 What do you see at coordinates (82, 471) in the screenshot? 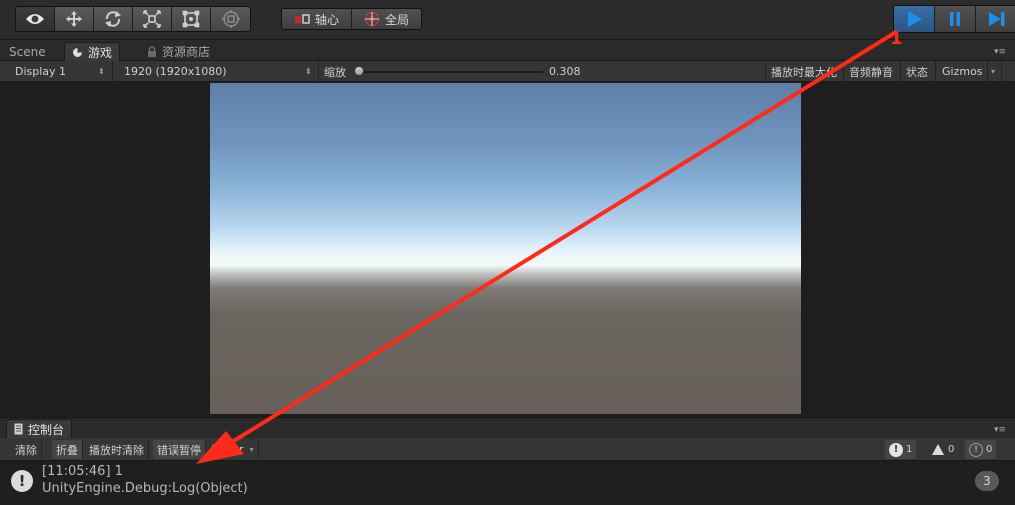
I see `log-message: [11:05:46] 1` at bounding box center [82, 471].